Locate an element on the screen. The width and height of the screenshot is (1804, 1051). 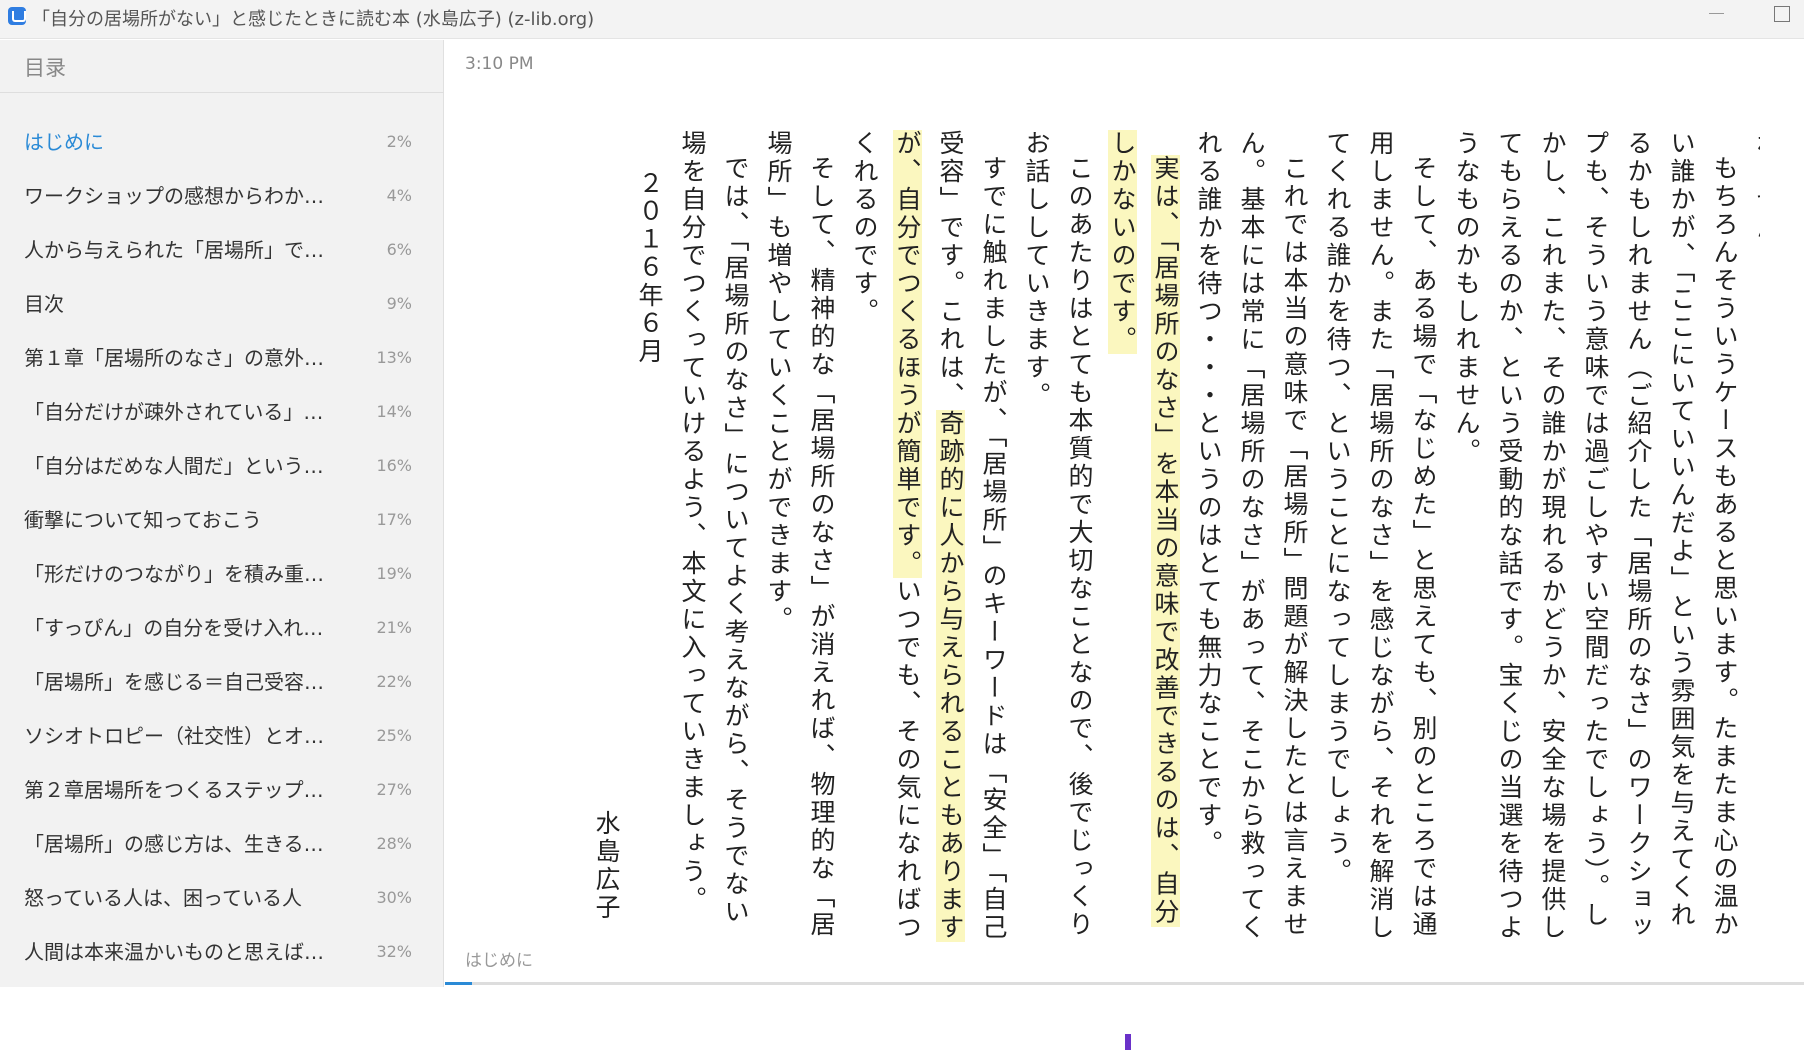
toc-item-percent: 13% is located at coordinates (394, 357).